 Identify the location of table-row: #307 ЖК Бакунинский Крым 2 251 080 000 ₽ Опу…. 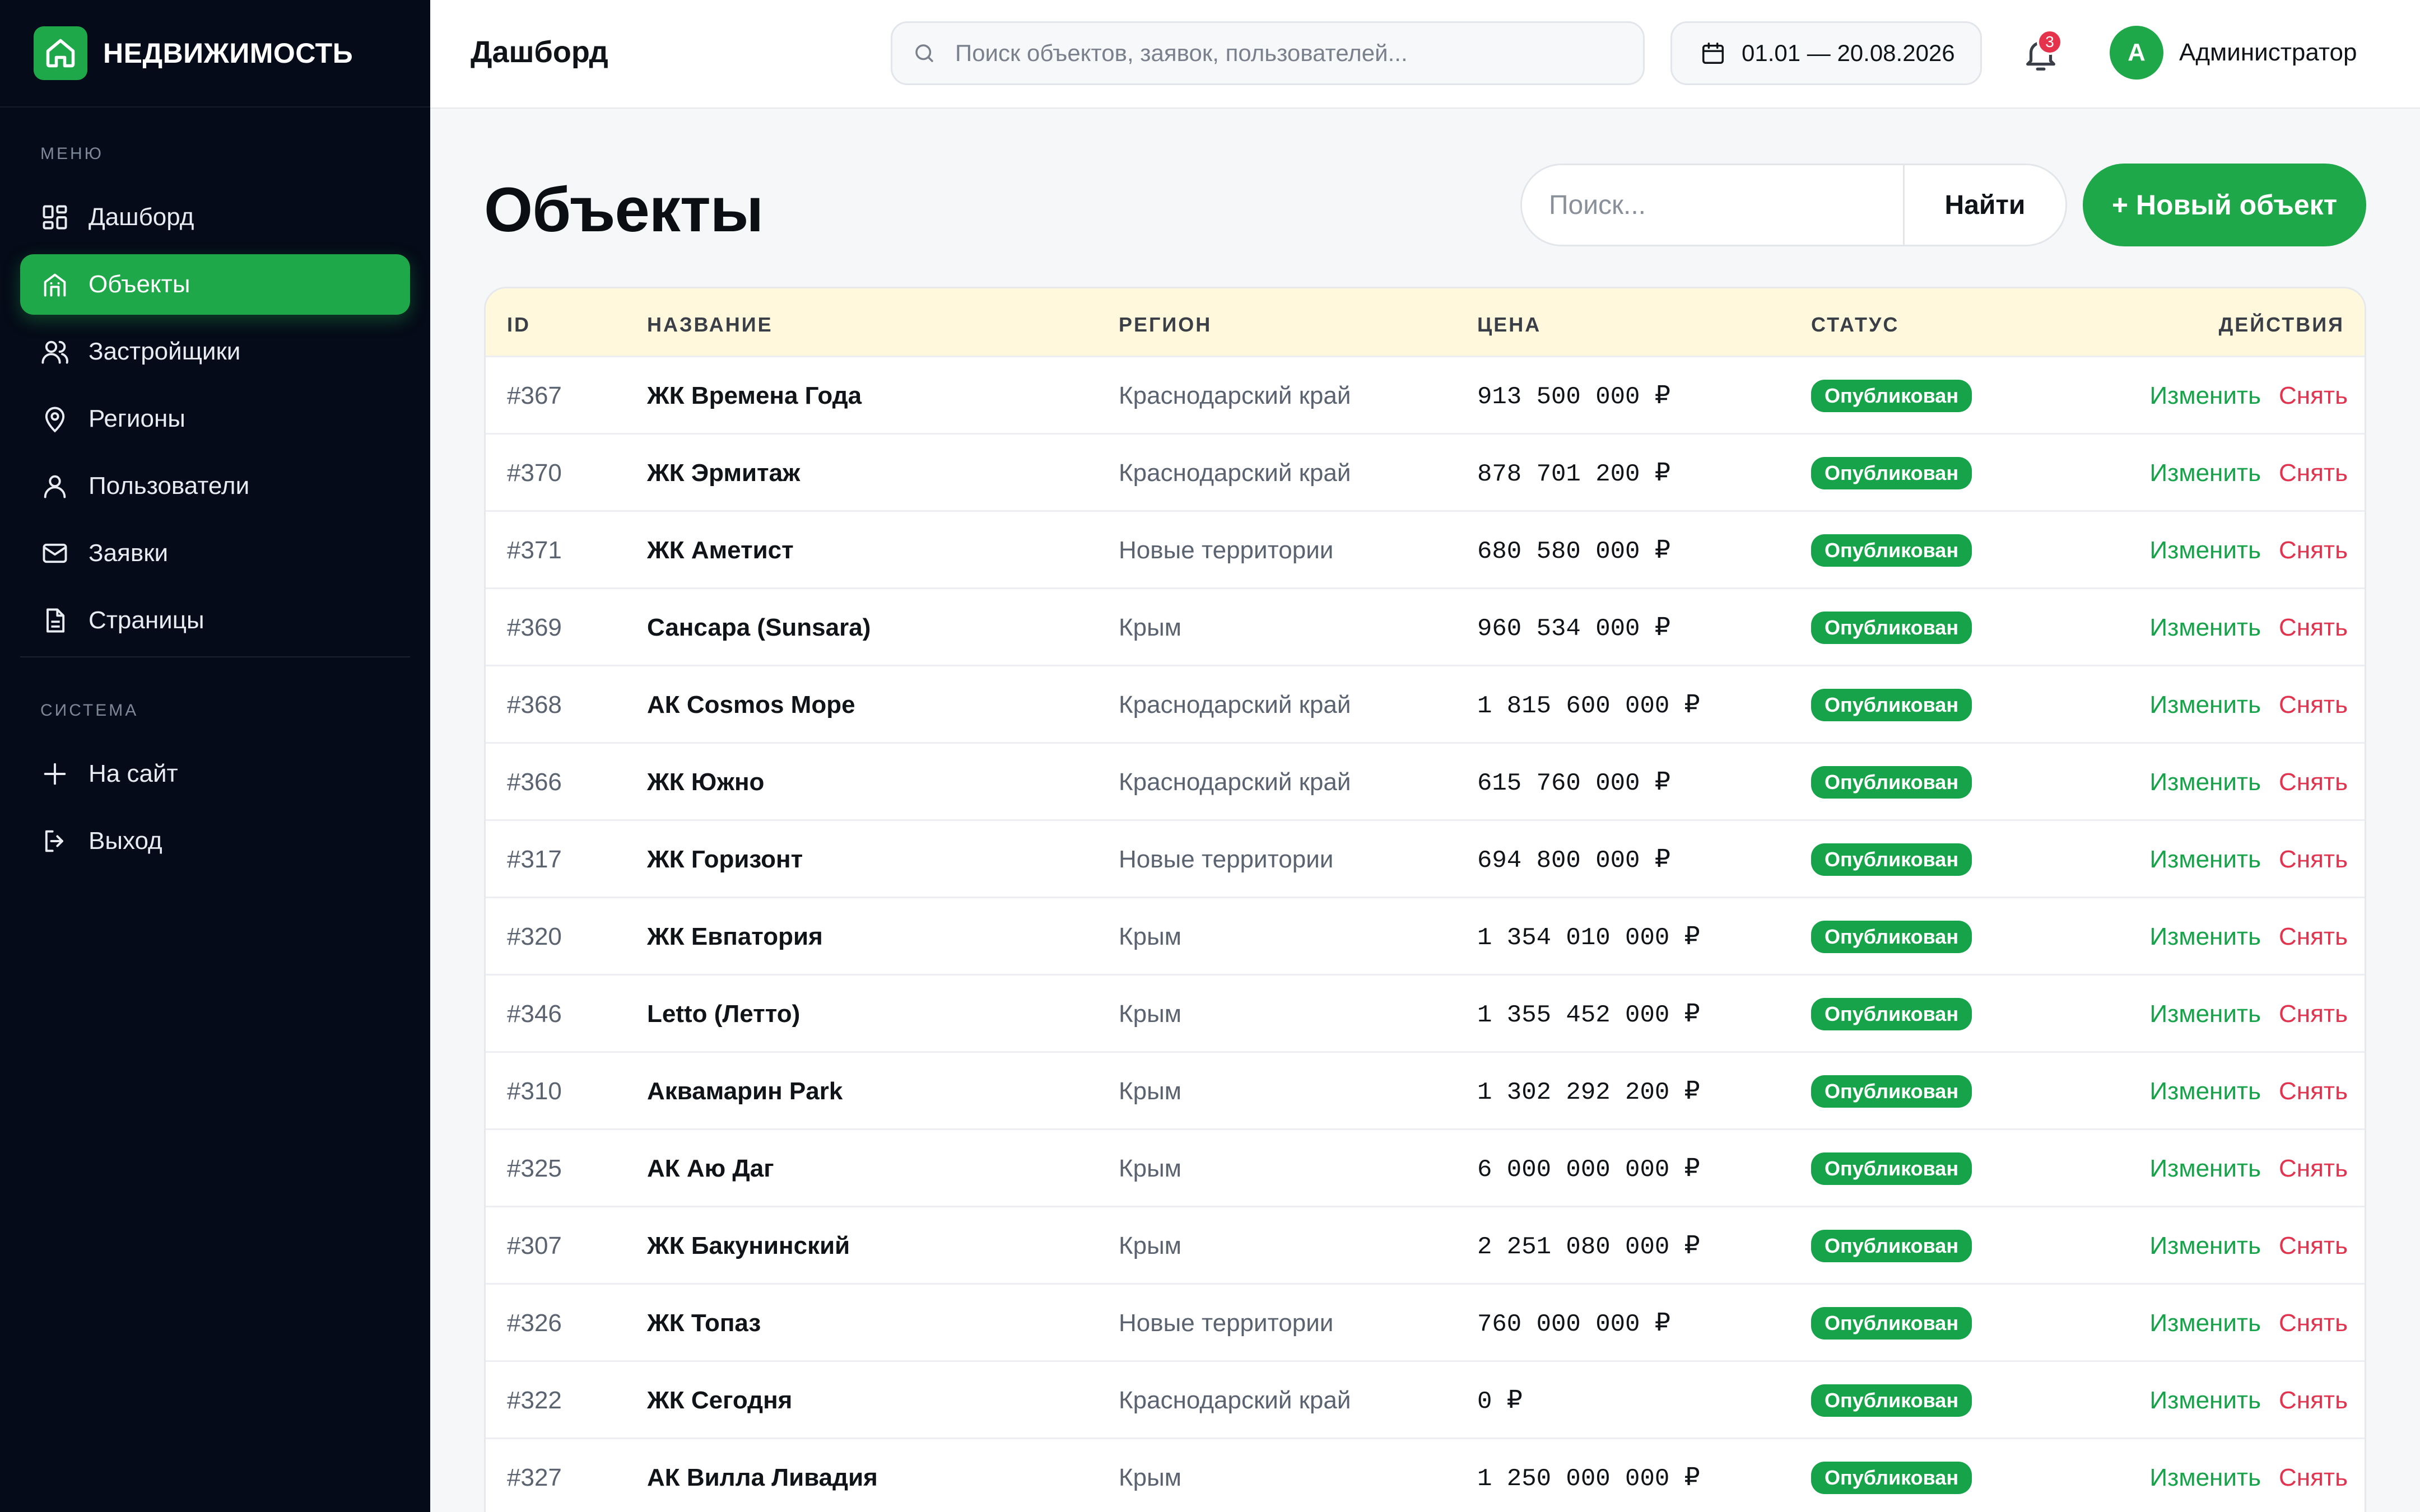
(1426, 1245).